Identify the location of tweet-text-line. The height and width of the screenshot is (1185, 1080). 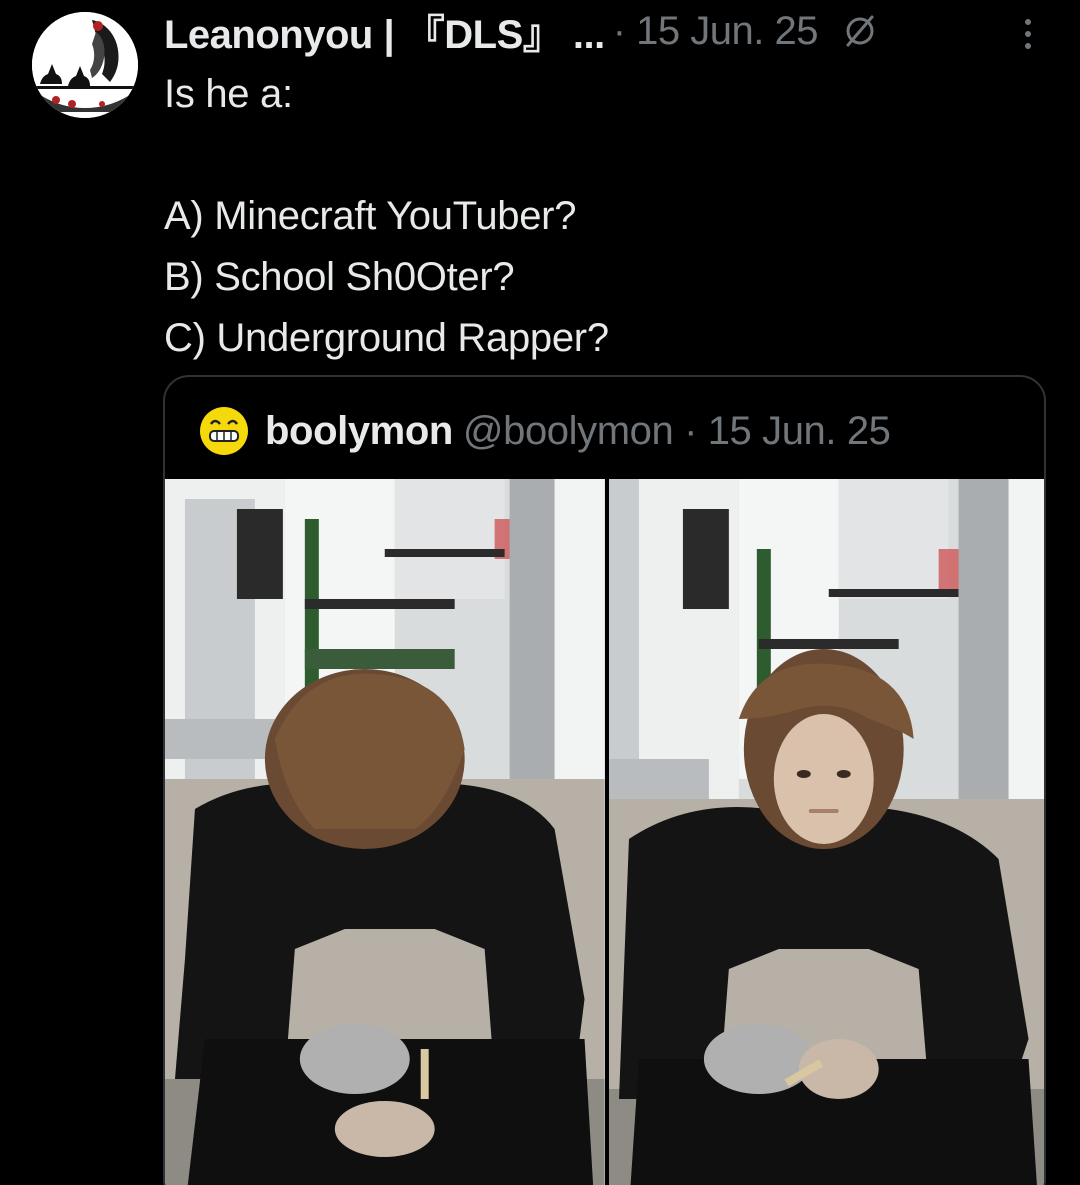
(604, 155).